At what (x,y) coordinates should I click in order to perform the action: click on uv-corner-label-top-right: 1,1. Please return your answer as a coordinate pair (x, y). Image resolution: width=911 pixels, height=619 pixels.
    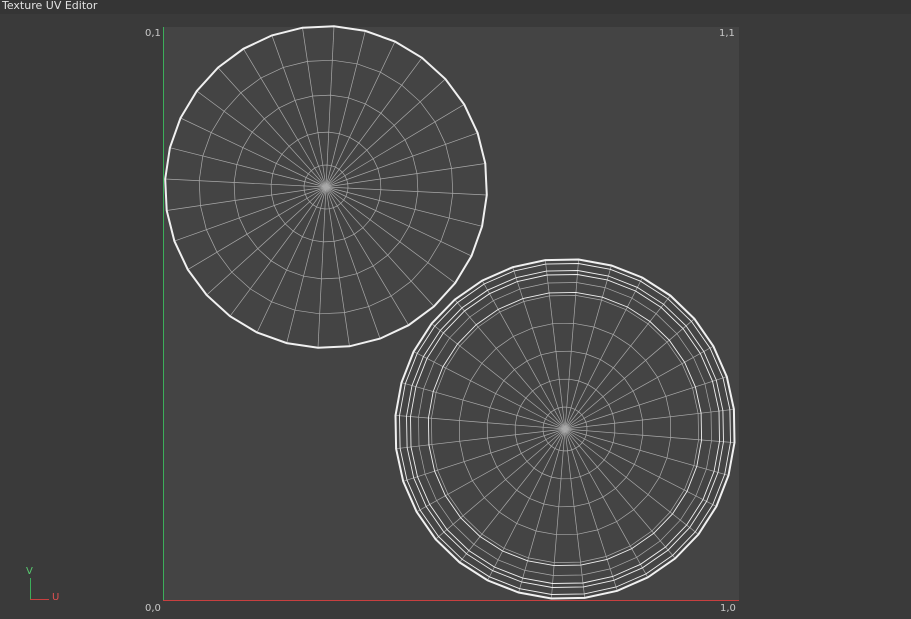
    Looking at the image, I should click on (727, 33).